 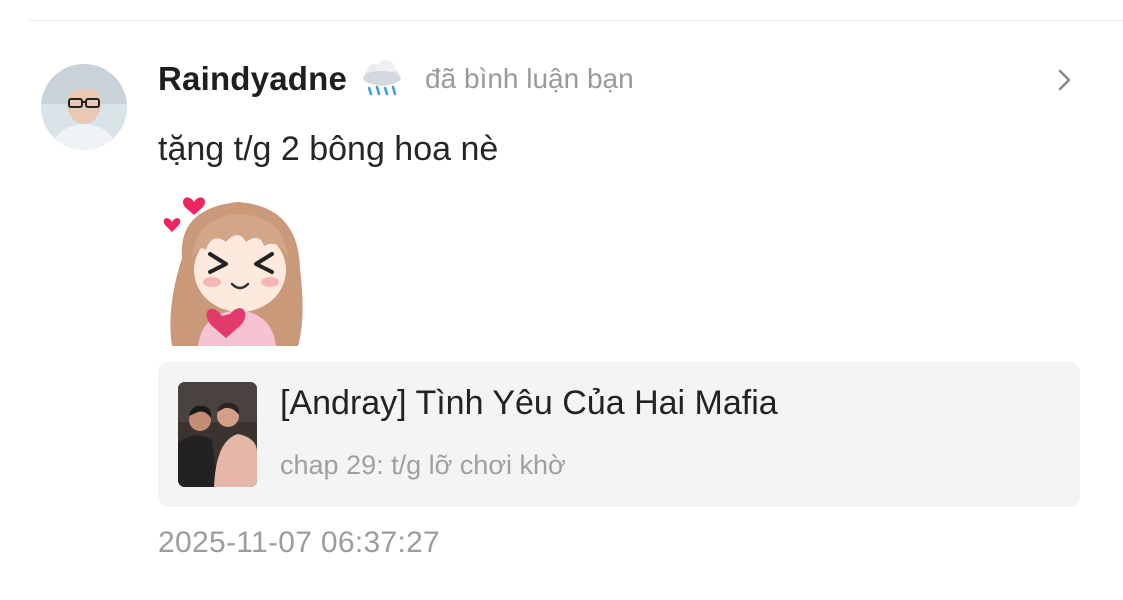 I want to click on story-cover-image, so click(x=217, y=434).